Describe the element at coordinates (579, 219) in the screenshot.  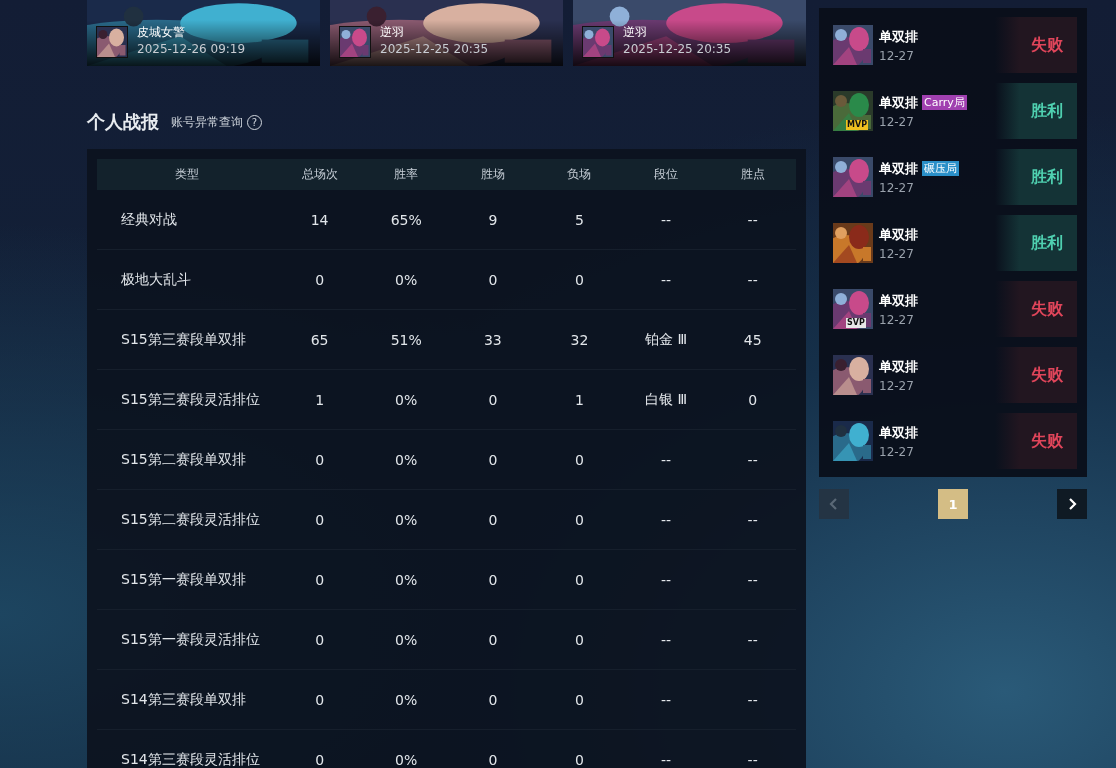
I see `table-cell-text: 5` at that location.